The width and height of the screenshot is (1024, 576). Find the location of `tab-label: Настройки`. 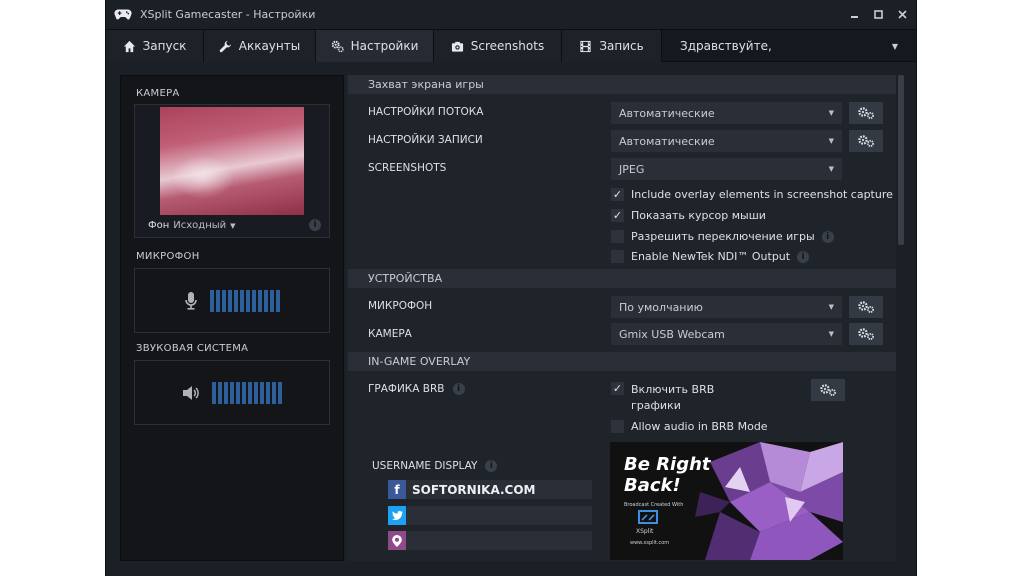

tab-label: Настройки is located at coordinates (384, 46).